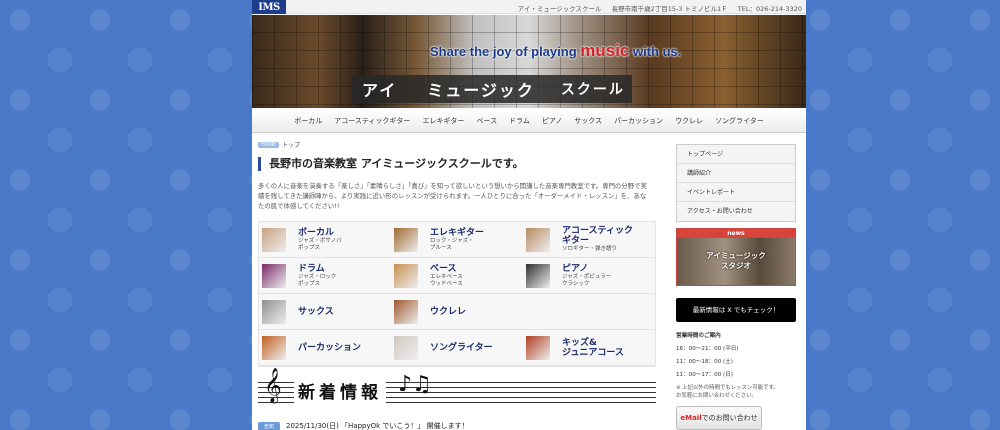 Image resolution: width=1000 pixels, height=430 pixels. What do you see at coordinates (593, 348) in the screenshot?
I see `course-text: キッズ& ジュニアコース` at bounding box center [593, 348].